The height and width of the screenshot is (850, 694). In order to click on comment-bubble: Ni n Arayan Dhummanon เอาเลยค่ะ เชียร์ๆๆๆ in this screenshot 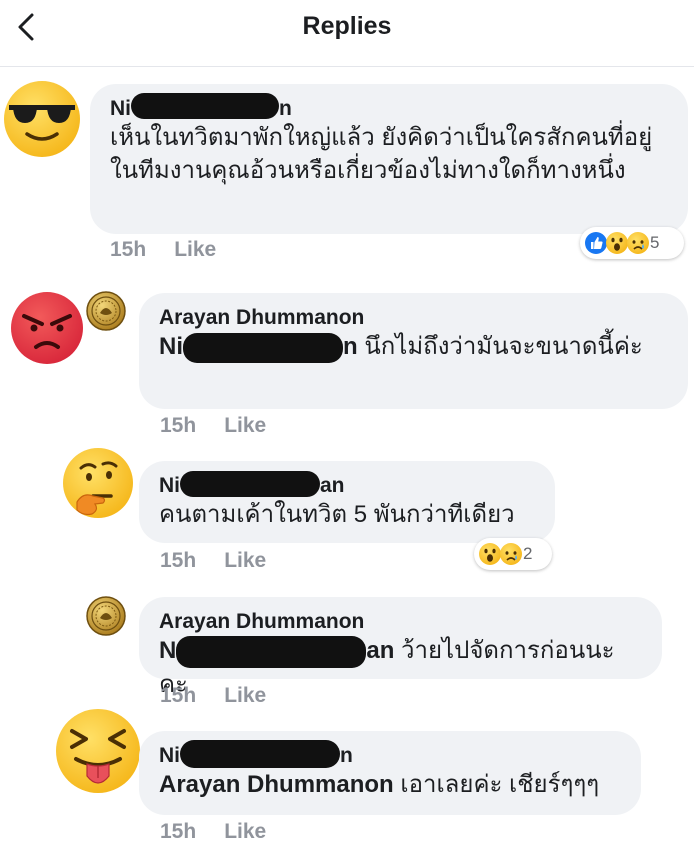, I will do `click(390, 773)`.